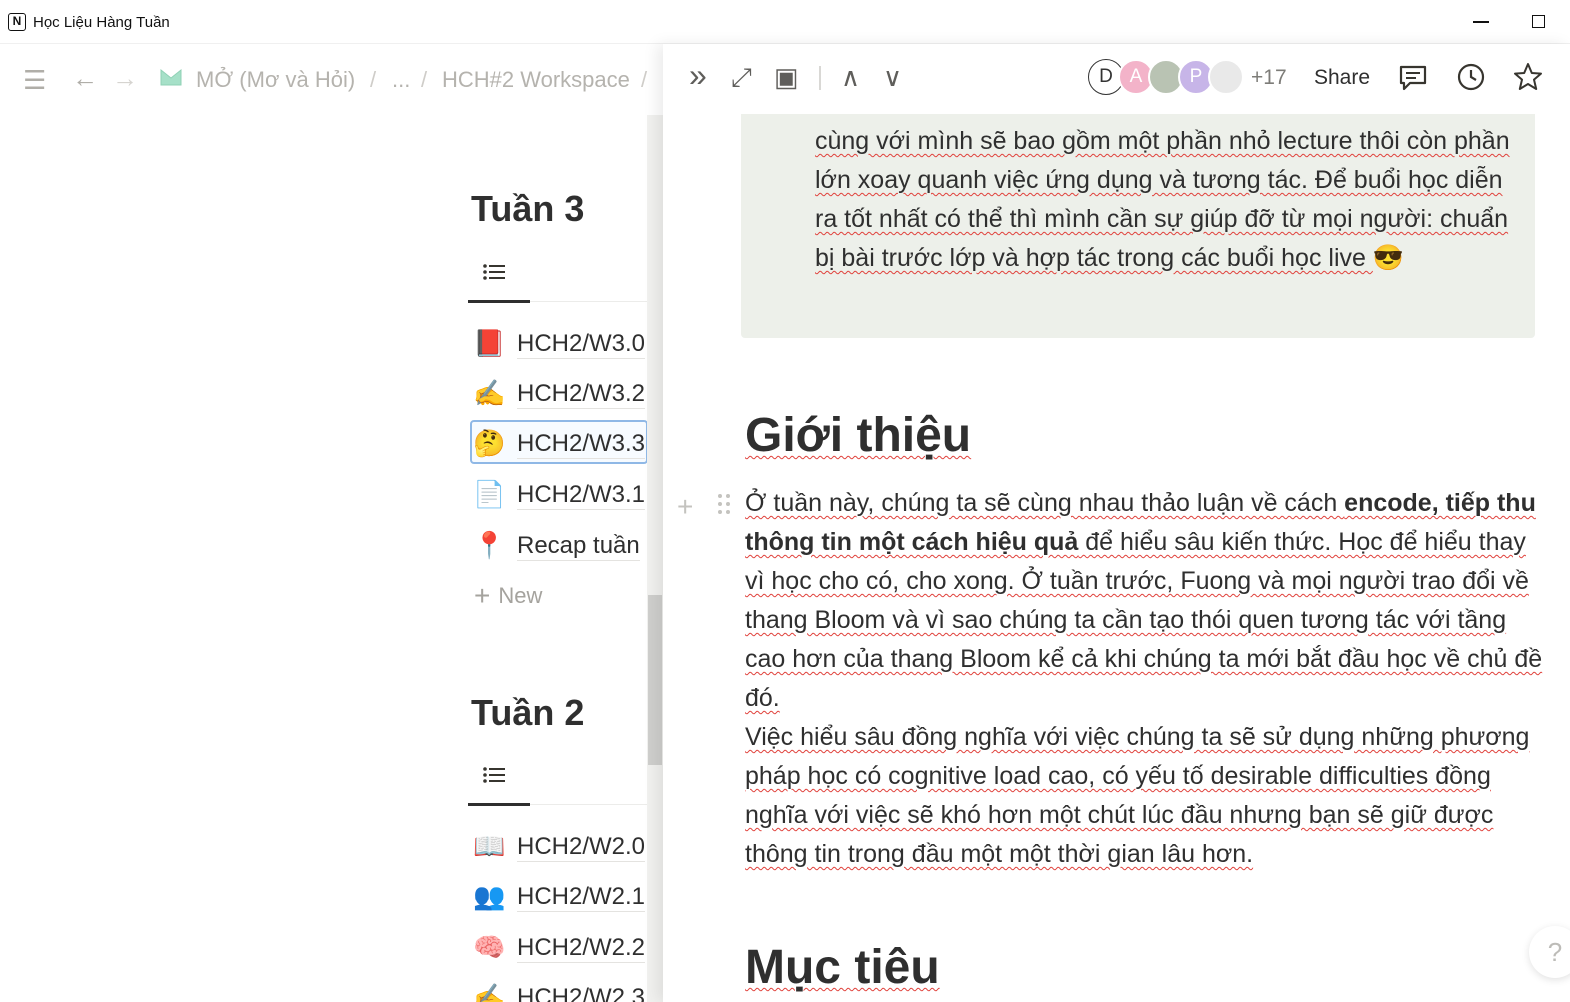 This screenshot has width=1570, height=1002. What do you see at coordinates (1269, 78) in the screenshot?
I see `collaborator-count: +17` at bounding box center [1269, 78].